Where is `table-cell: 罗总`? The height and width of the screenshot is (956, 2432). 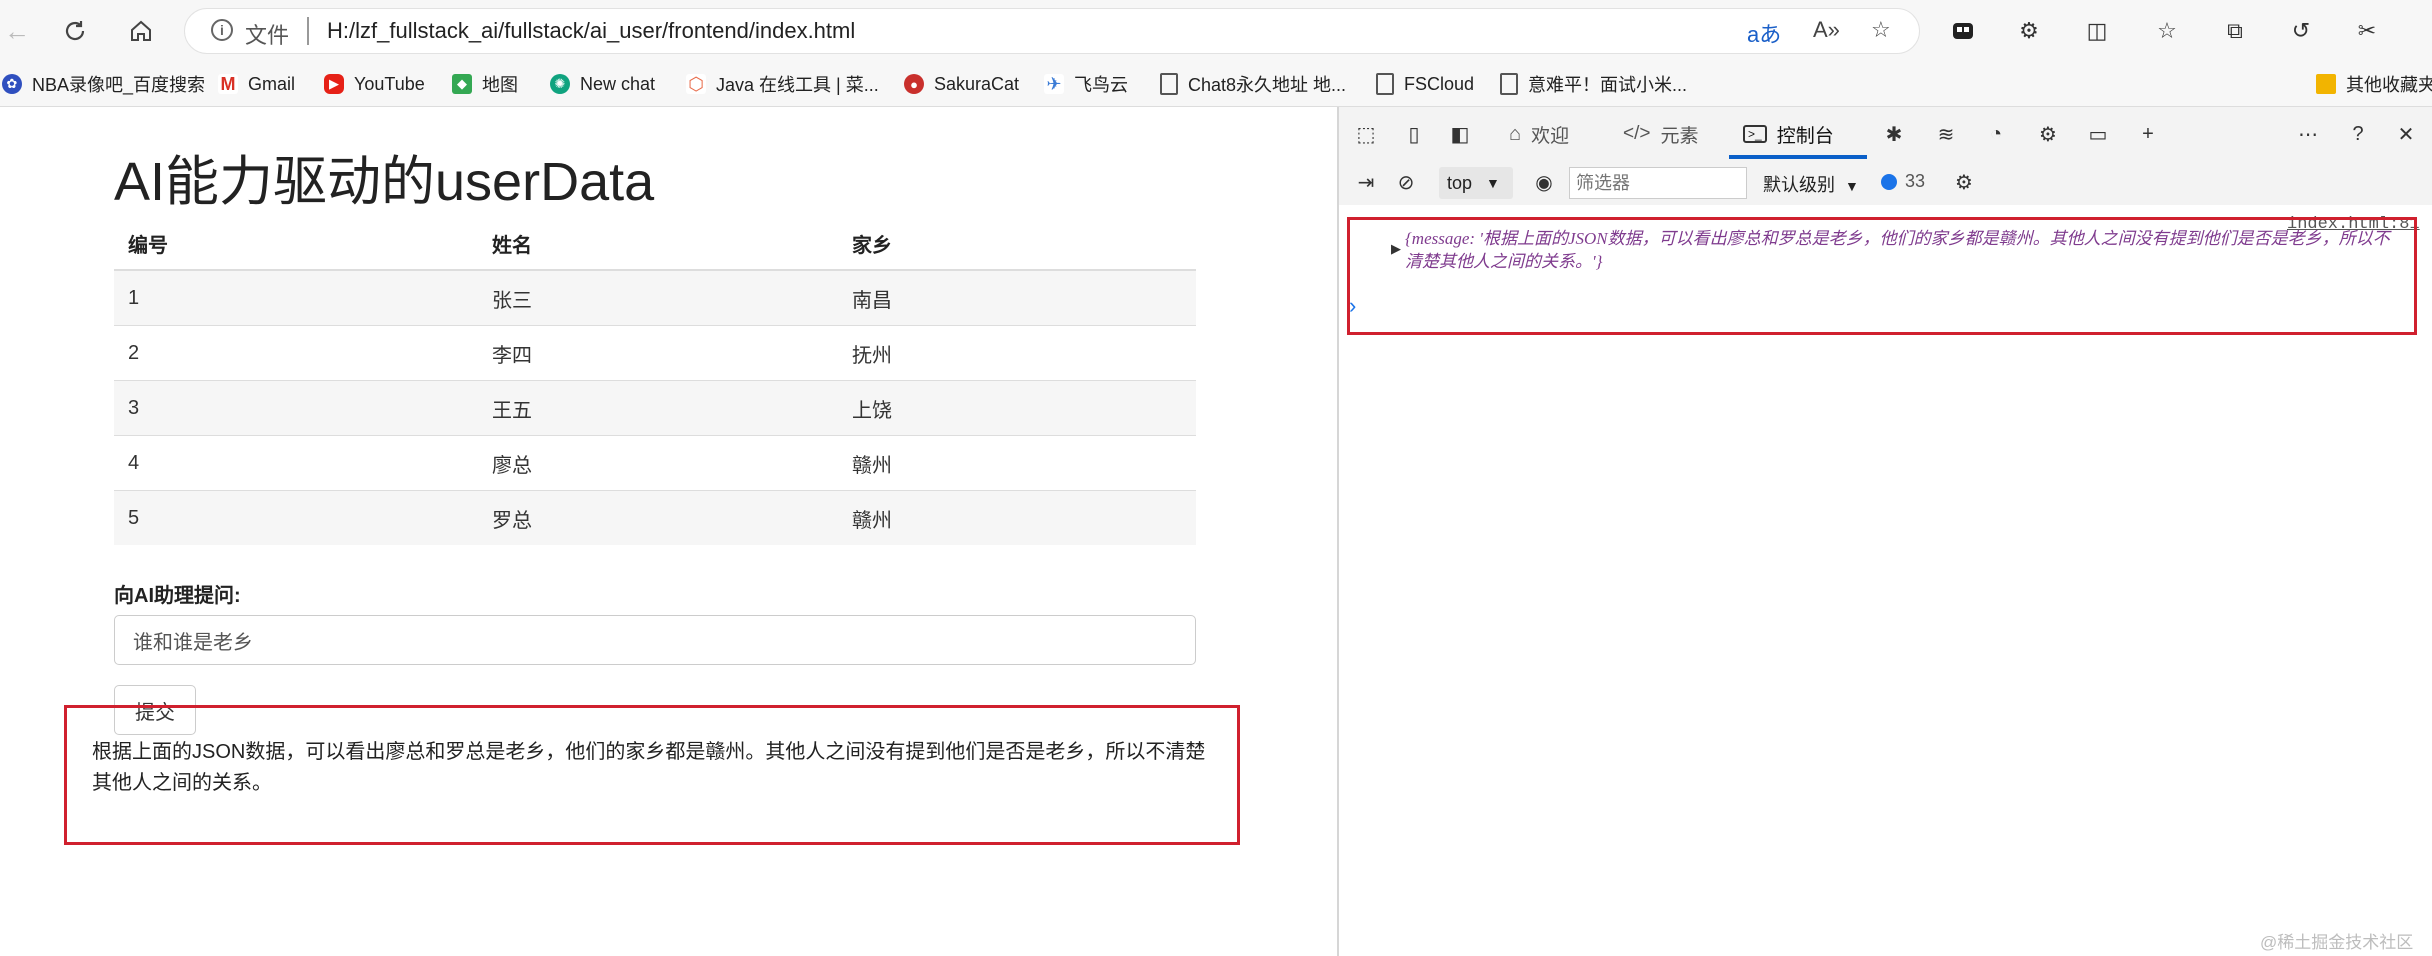 table-cell: 罗总 is located at coordinates (658, 517).